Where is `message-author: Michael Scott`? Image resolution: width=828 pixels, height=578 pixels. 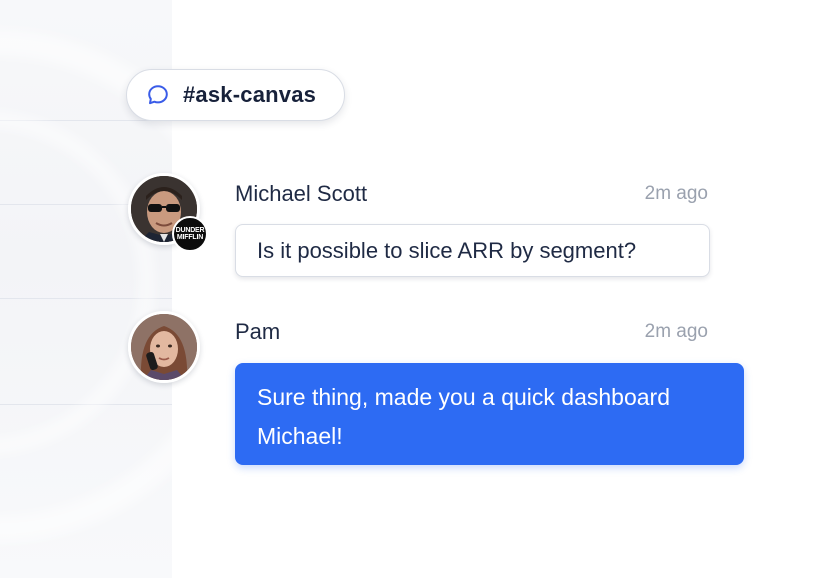 message-author: Michael Scott is located at coordinates (301, 194).